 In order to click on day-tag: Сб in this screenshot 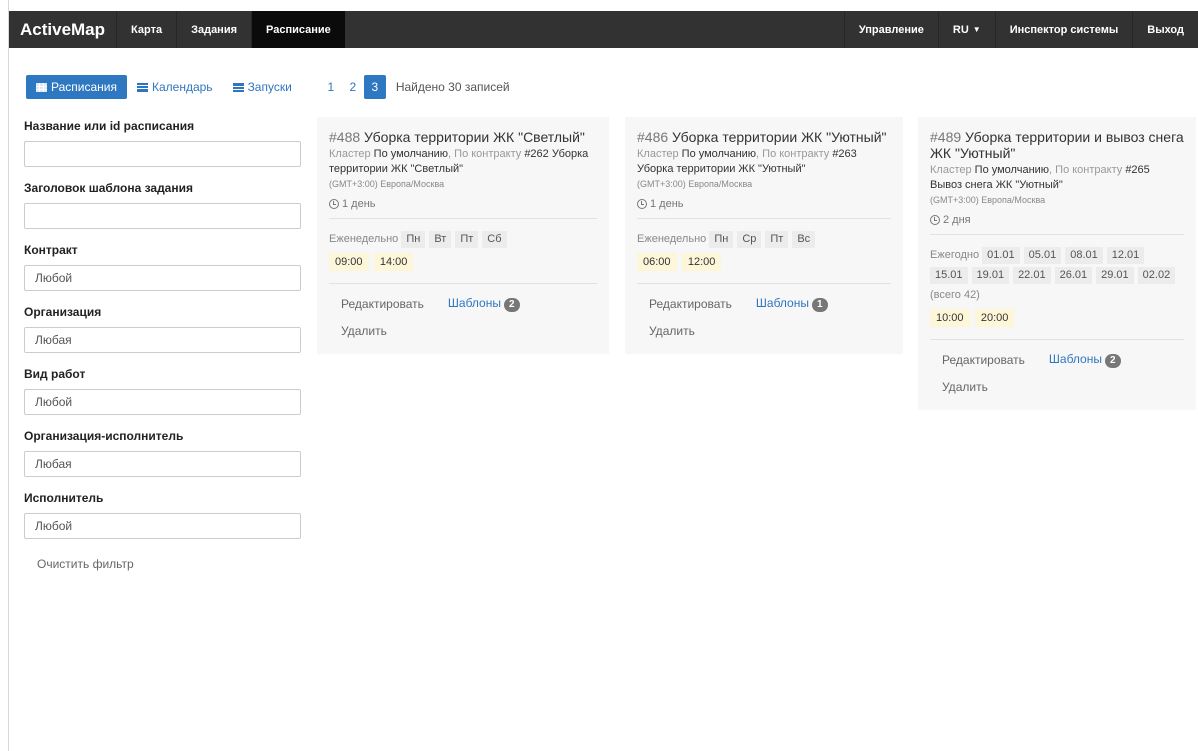, I will do `click(494, 239)`.